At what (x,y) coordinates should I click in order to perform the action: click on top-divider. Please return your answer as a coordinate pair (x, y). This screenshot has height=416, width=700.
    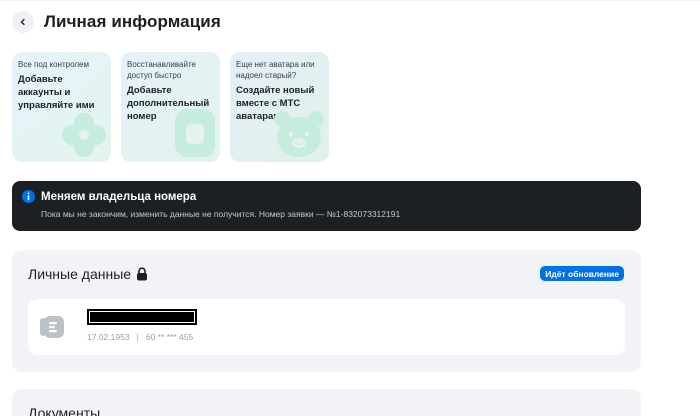
    Looking at the image, I should click on (350, 0).